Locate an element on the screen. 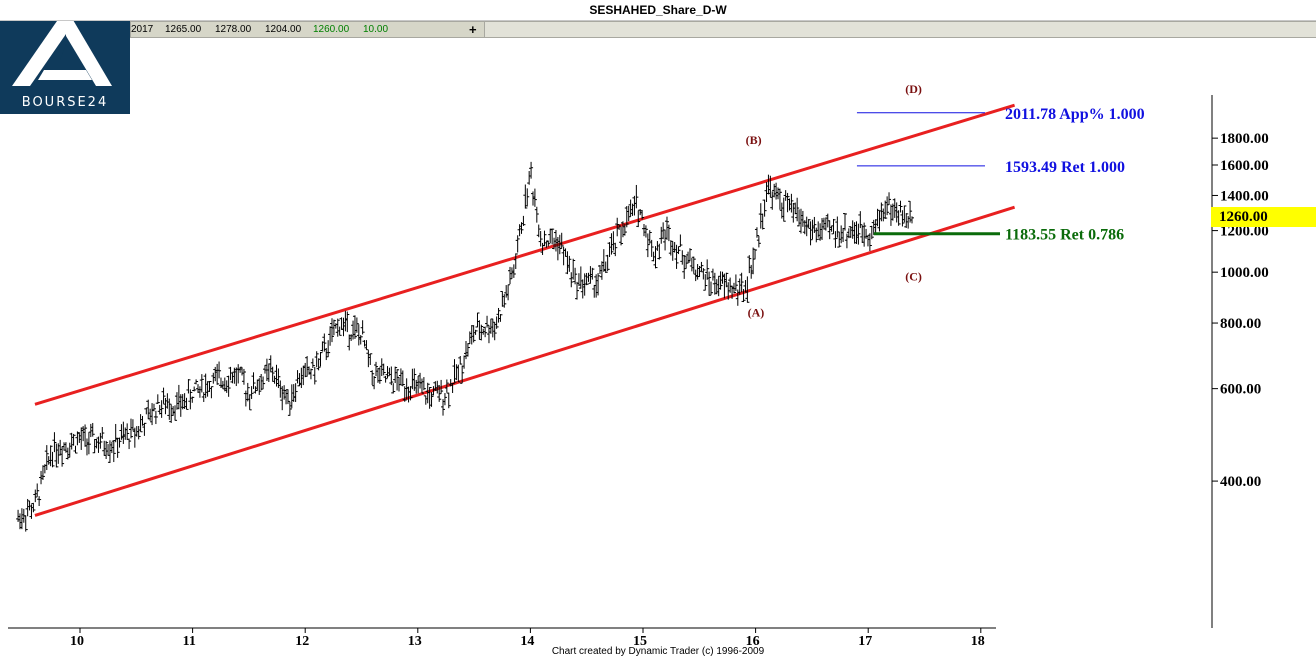  current-price-box: 1260.00 is located at coordinates (1263, 217).